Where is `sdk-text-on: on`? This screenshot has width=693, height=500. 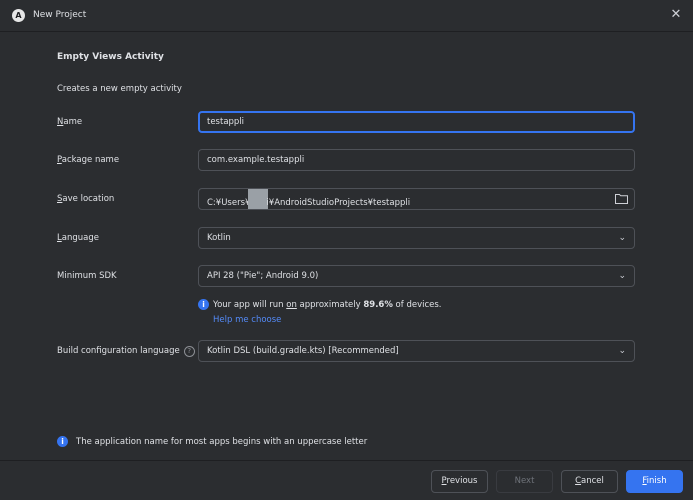
sdk-text-on: on is located at coordinates (291, 305).